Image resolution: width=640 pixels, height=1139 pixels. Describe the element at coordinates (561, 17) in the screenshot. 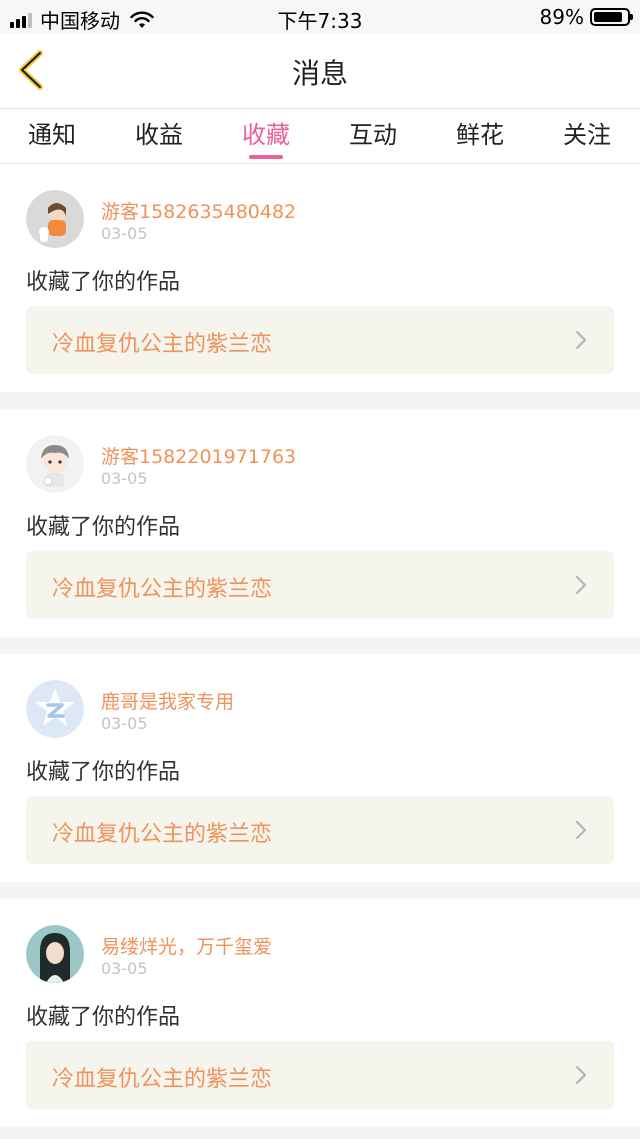

I see `battery-percent: 89%` at that location.